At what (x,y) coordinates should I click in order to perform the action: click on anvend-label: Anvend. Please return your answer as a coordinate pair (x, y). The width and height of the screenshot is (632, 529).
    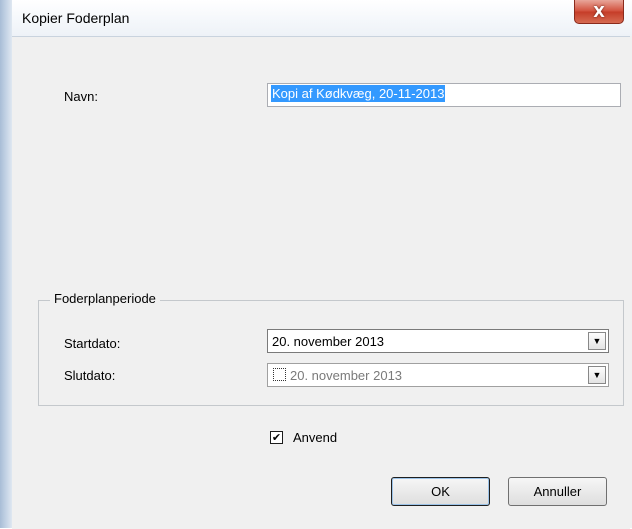
    Looking at the image, I should click on (315, 437).